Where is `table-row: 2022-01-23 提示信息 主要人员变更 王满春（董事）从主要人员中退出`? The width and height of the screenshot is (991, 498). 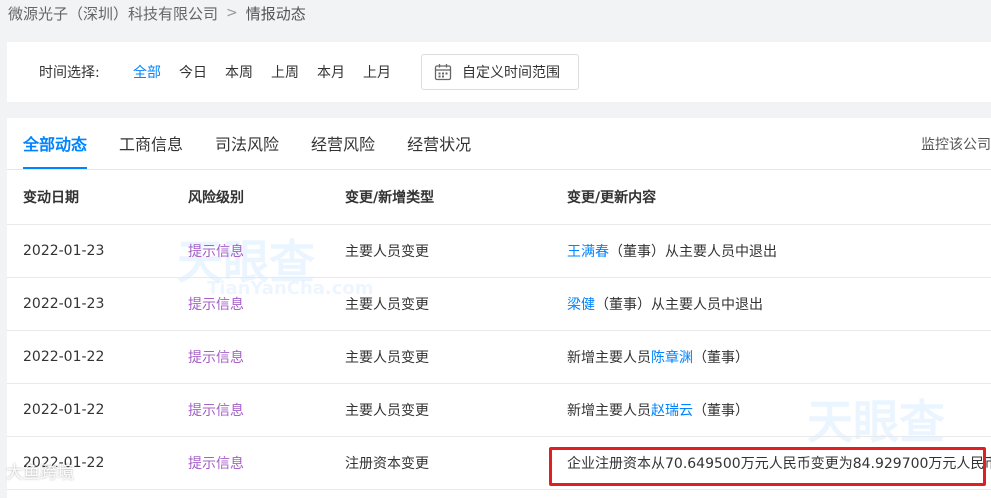 table-row: 2022-01-23 提示信息 主要人员变更 王满春（董事）从主要人员中退出 is located at coordinates (499, 251).